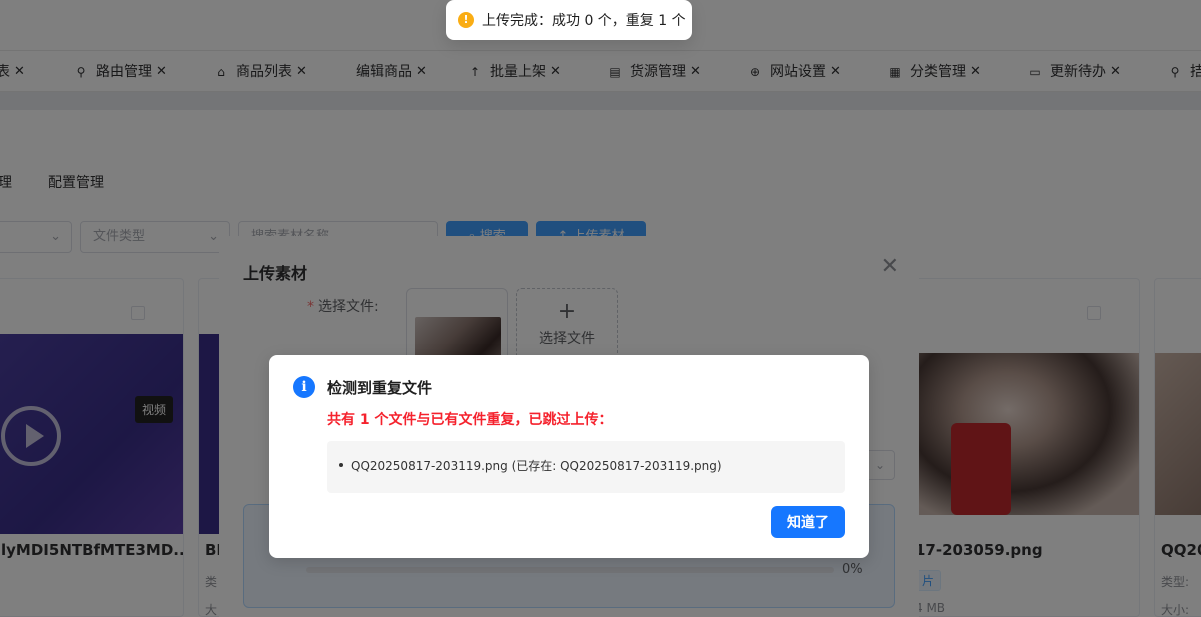 This screenshot has width=1201, height=617. I want to click on message-box-title: 检测到重复文件, so click(380, 388).